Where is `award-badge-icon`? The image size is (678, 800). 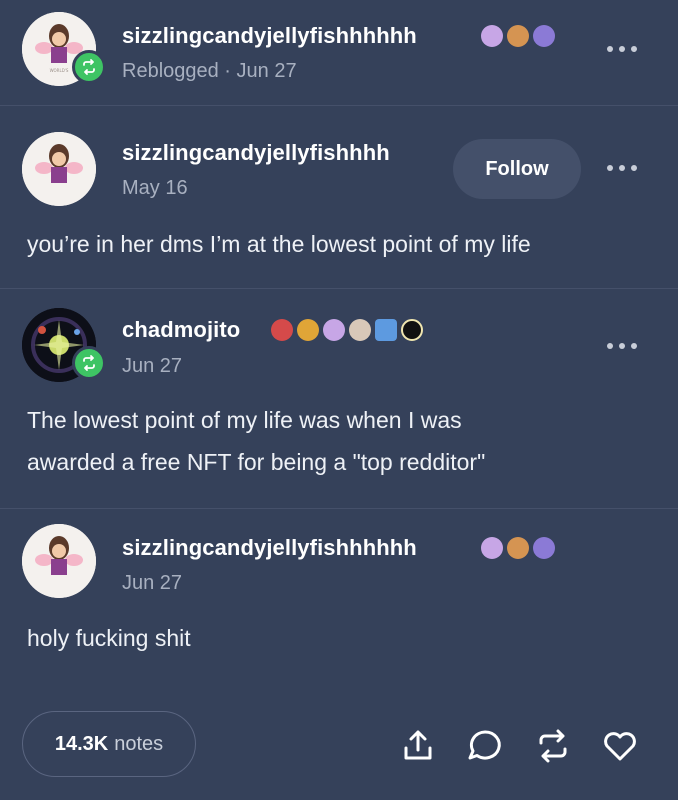 award-badge-icon is located at coordinates (282, 330).